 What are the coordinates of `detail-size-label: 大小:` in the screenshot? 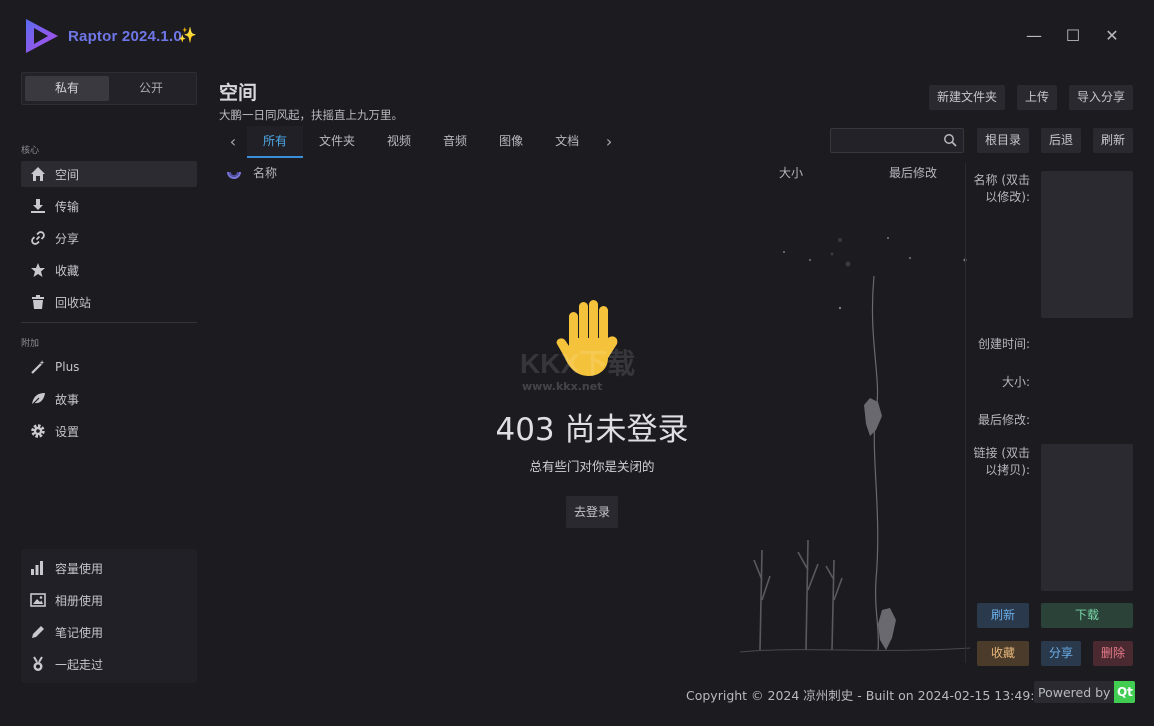 It's located at (1015, 382).